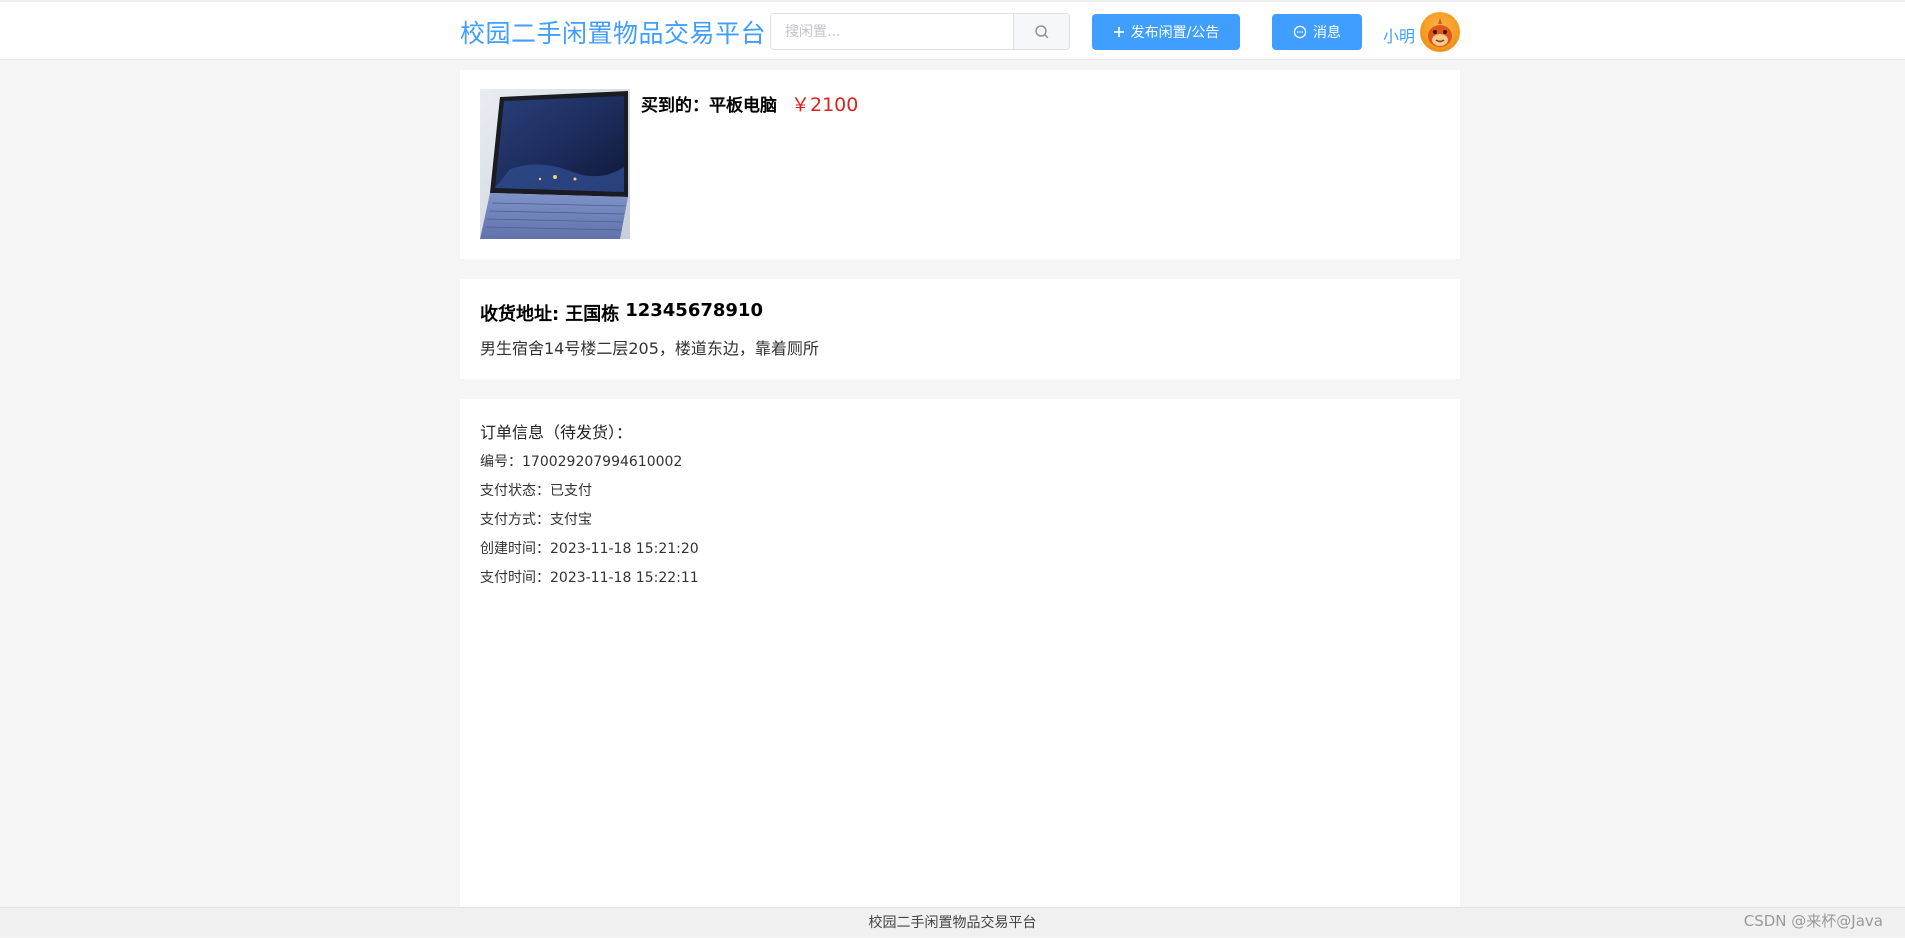 The height and width of the screenshot is (938, 1905). I want to click on bought-label: 买到的：, so click(675, 106).